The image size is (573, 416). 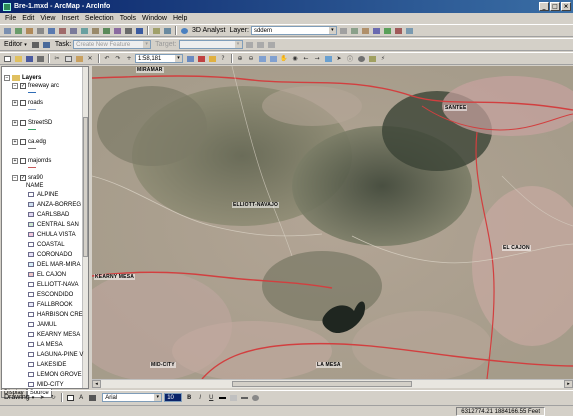 I want to click on tool-j-icon, so click(x=106, y=30).